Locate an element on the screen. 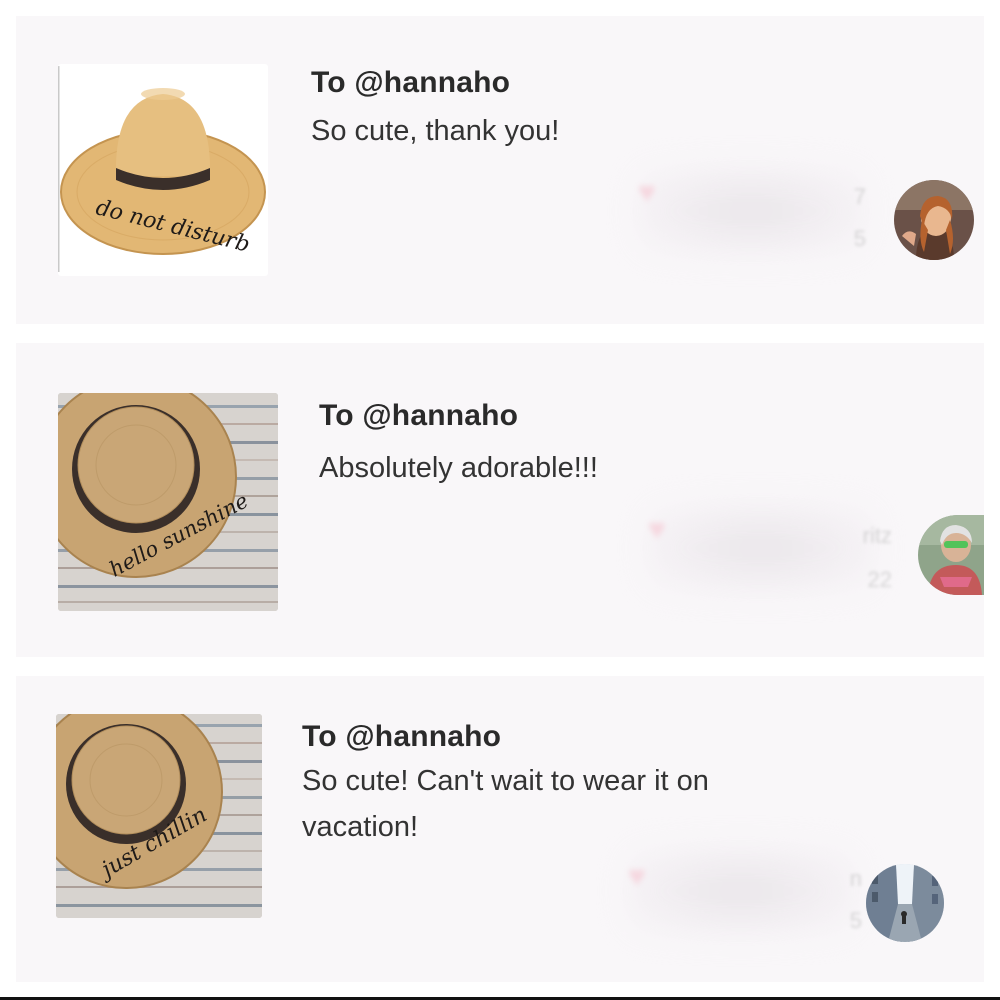 This screenshot has width=1000, height=1000. straw-hat-image is located at coordinates (159, 816).